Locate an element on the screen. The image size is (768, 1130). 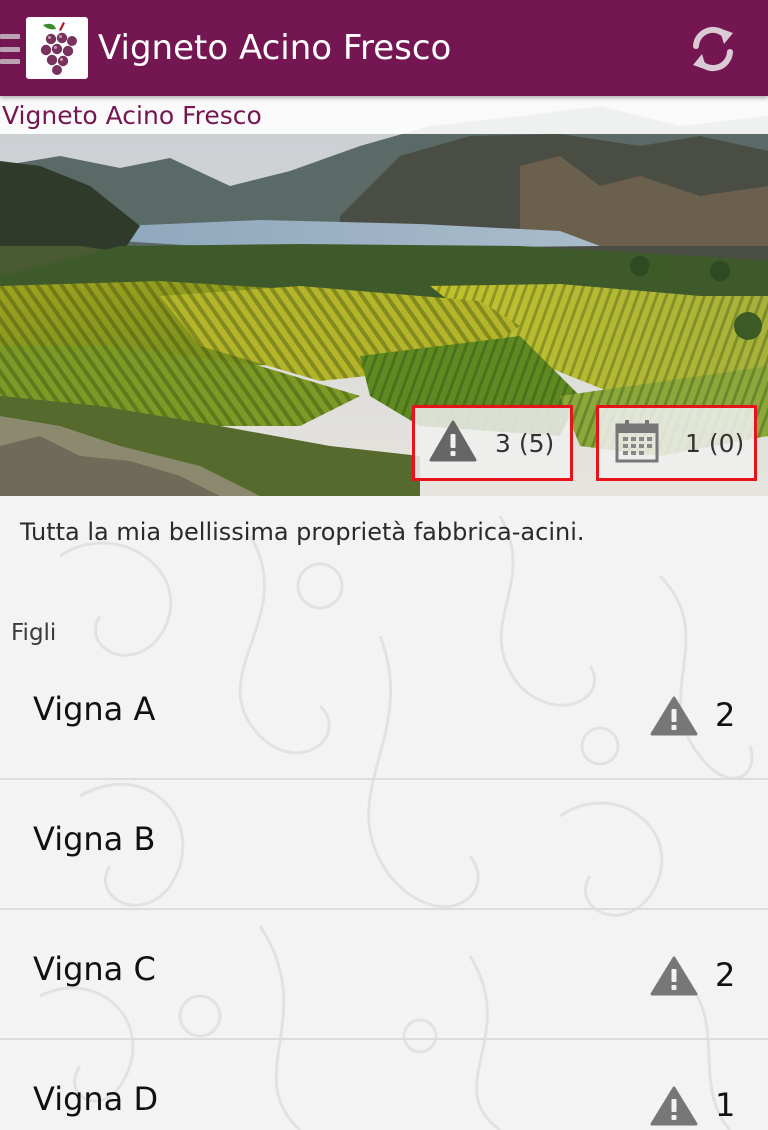
child-row-vigna-d: Vigna D 1 is located at coordinates (384, 1085).